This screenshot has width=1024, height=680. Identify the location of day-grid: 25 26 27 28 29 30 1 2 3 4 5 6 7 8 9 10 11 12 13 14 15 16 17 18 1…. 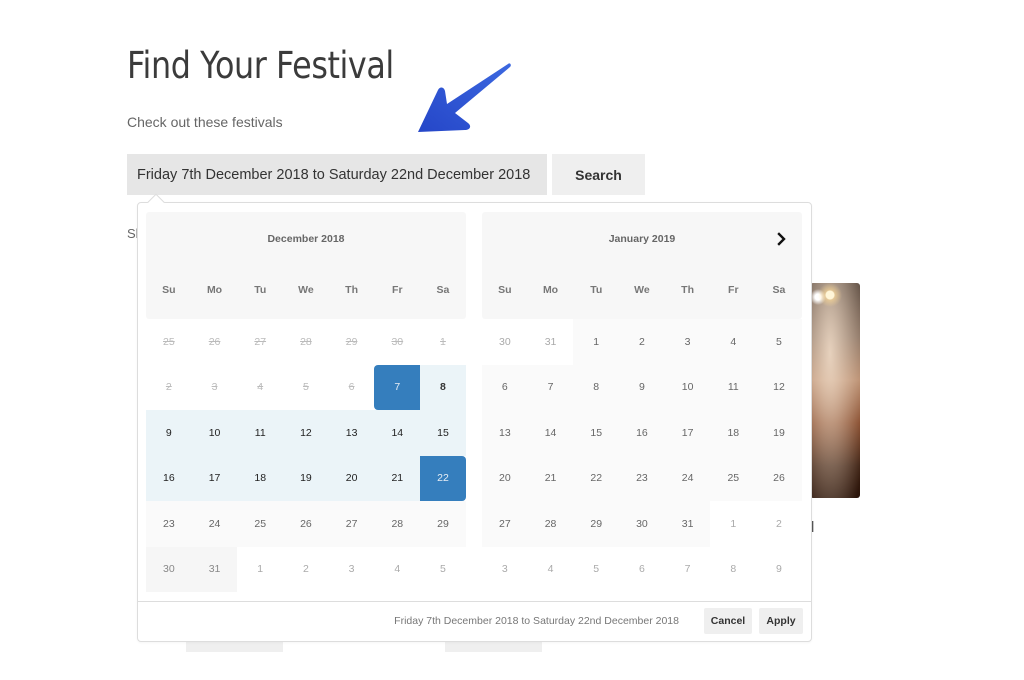
(306, 455).